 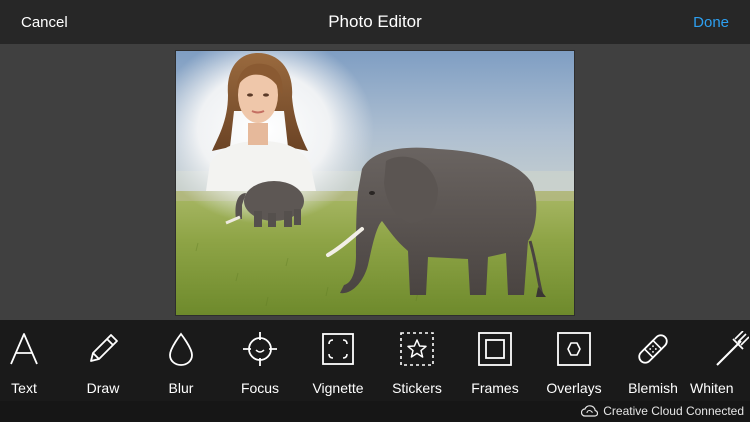 What do you see at coordinates (590, 411) in the screenshot?
I see `creative-cloud-icon` at bounding box center [590, 411].